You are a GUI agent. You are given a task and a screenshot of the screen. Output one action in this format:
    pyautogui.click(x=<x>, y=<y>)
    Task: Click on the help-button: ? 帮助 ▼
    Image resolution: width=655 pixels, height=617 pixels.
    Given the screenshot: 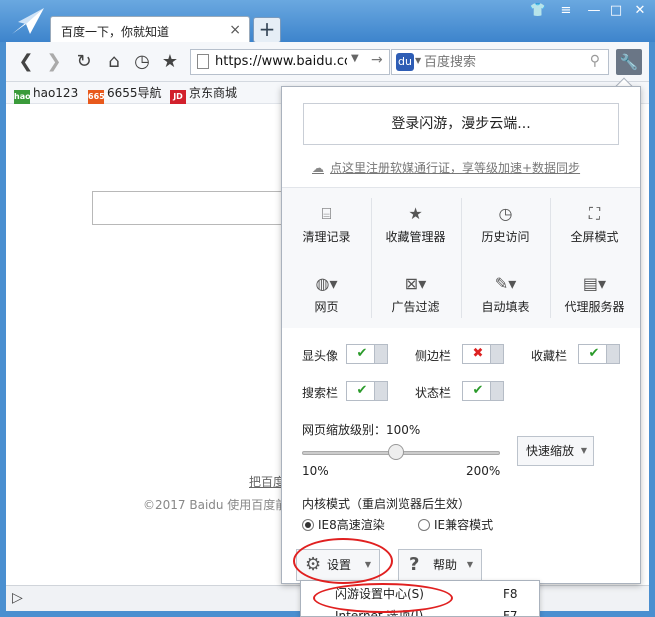 What is the action you would take?
    pyautogui.click(x=440, y=565)
    